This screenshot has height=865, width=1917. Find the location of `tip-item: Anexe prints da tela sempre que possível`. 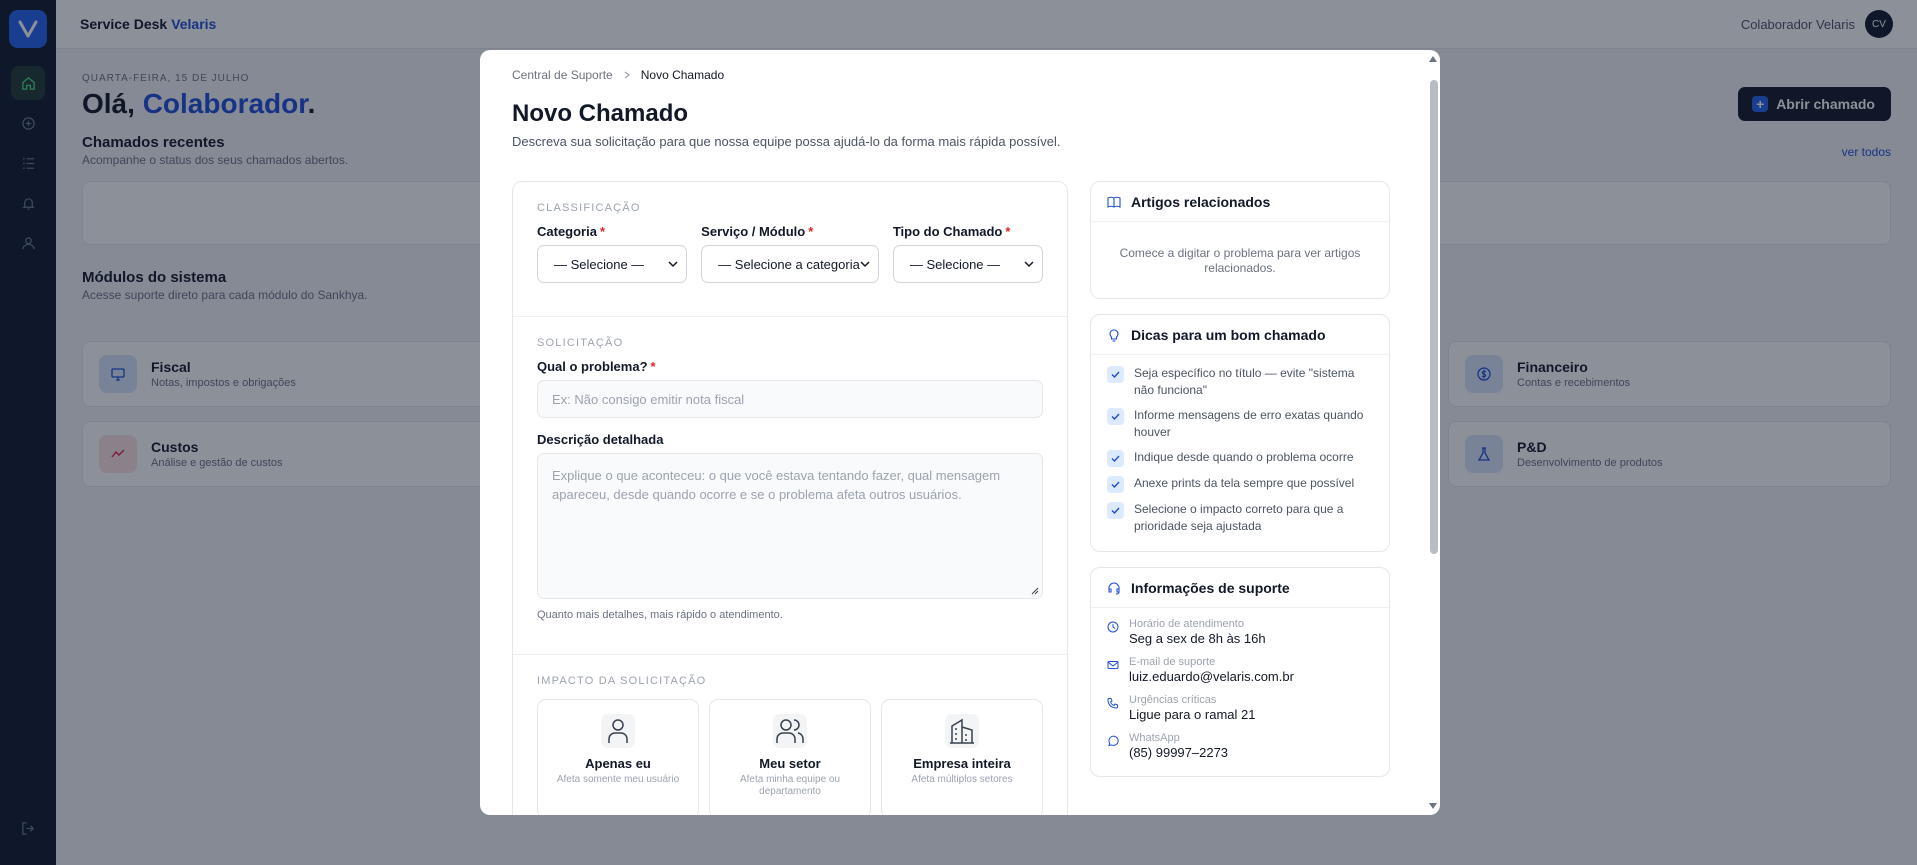

tip-item: Anexe prints da tela sempre que possível is located at coordinates (1240, 484).